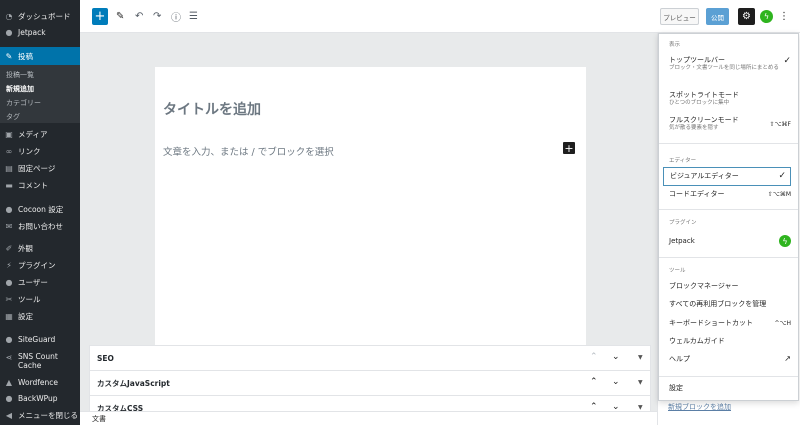 This screenshot has width=800, height=425. Describe the element at coordinates (157, 16) in the screenshot. I see `redo-icon: ↷` at that location.